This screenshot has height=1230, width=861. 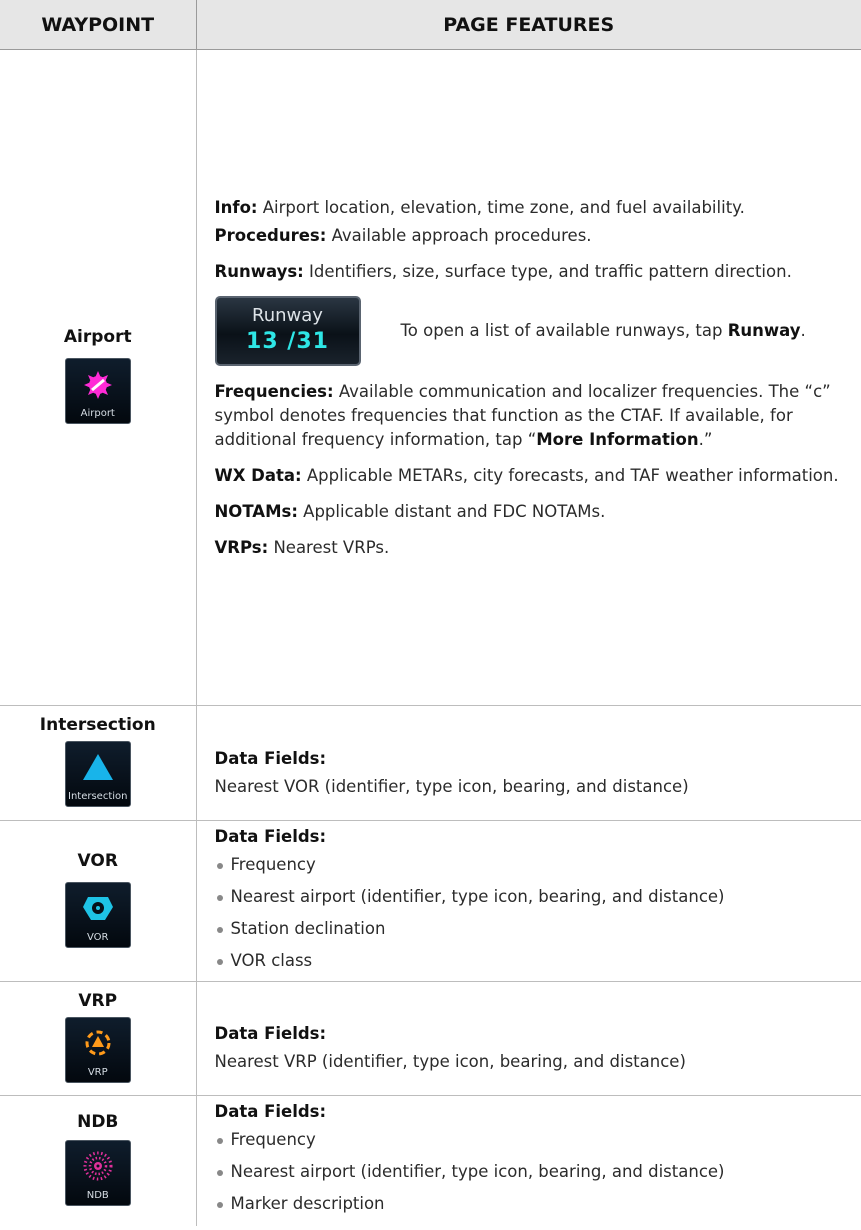 What do you see at coordinates (530, 929) in the screenshot?
I see `list-item: Station declination` at bounding box center [530, 929].